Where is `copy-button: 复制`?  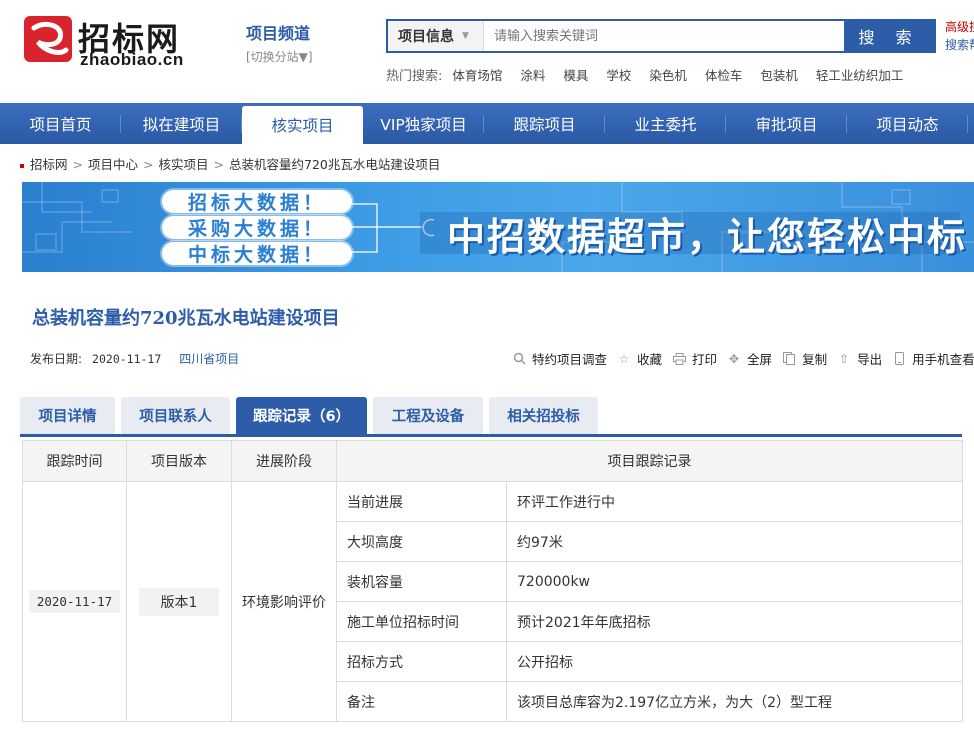 copy-button: 复制 is located at coordinates (804, 358).